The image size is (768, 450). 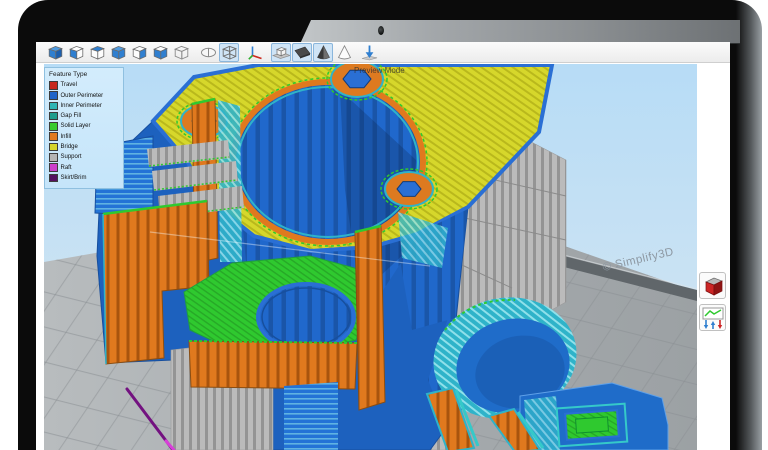 I want to click on toolpath-preview-tool-button, so click(x=712, y=317).